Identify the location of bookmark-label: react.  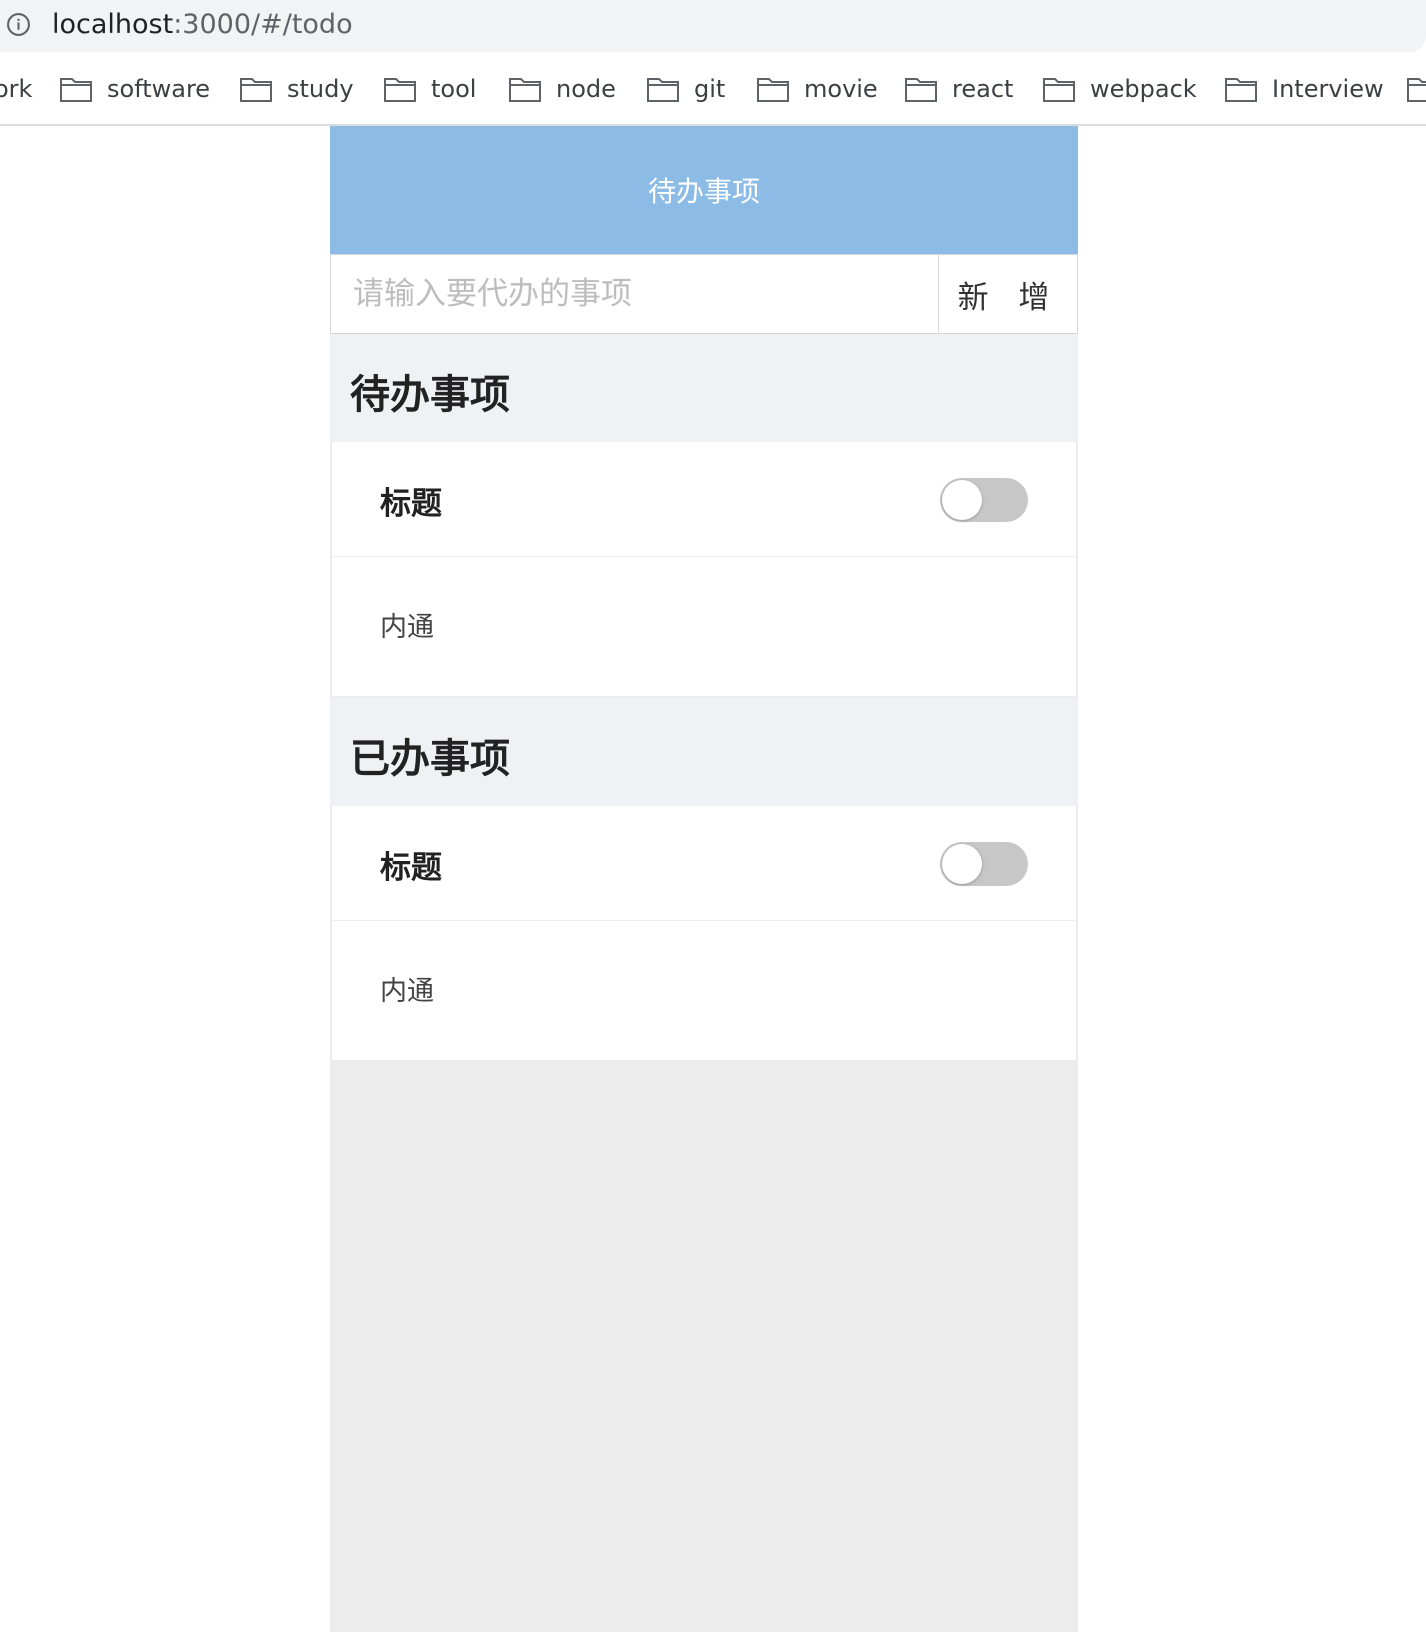
(983, 89).